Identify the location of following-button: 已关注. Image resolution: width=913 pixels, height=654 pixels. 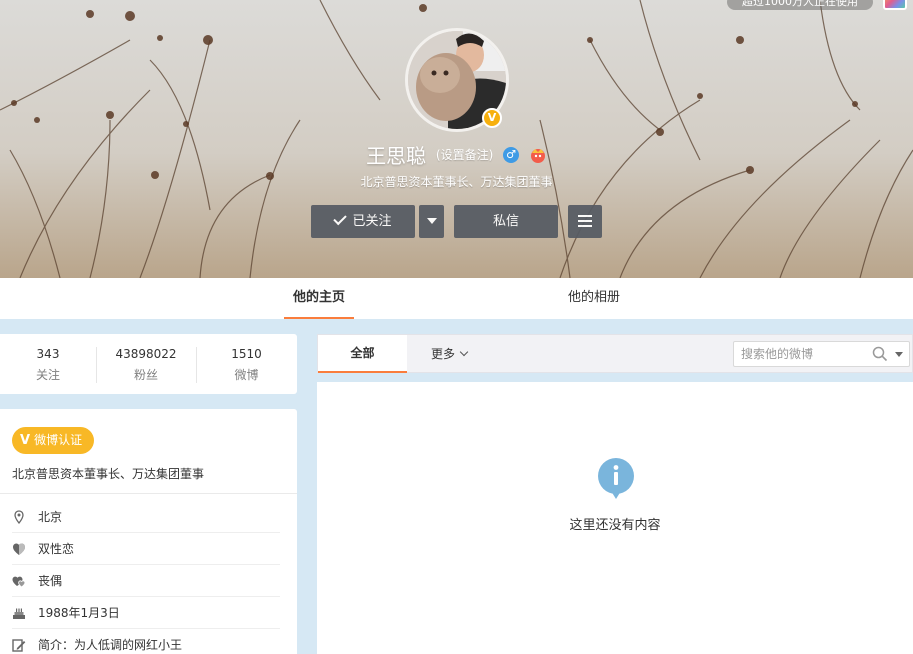
(363, 221).